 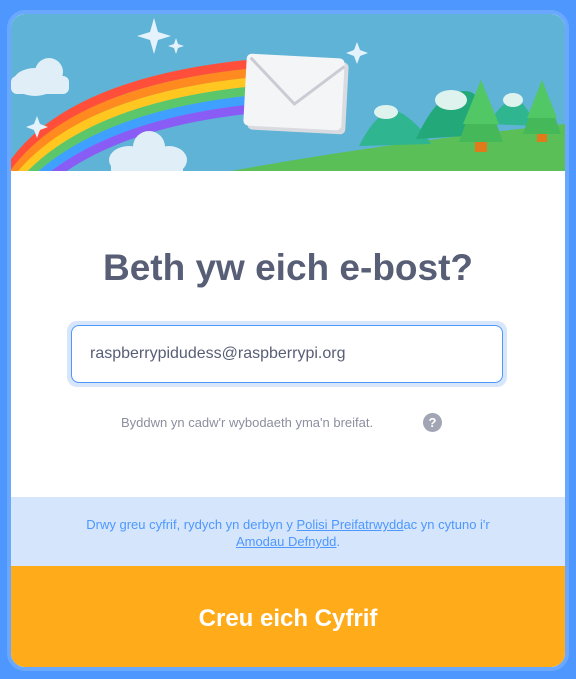 I want to click on email-field-focus-ring, so click(x=287, y=354).